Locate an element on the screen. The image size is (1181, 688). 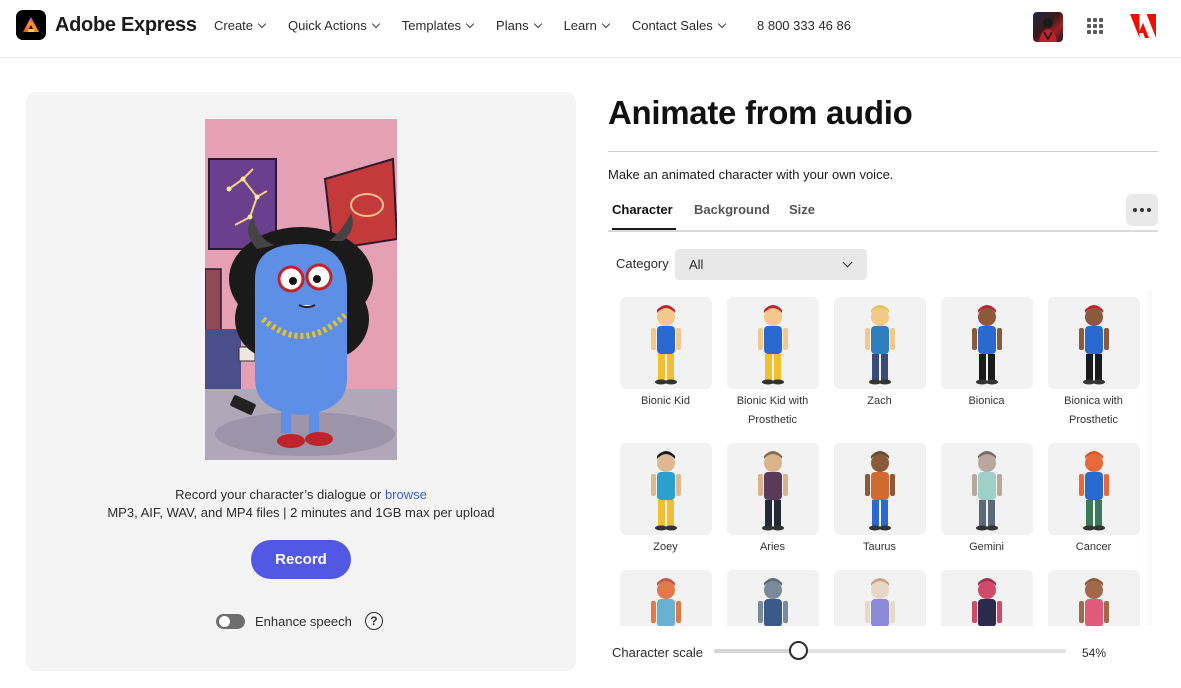
character-name: Bionic Kid is located at coordinates (665, 401).